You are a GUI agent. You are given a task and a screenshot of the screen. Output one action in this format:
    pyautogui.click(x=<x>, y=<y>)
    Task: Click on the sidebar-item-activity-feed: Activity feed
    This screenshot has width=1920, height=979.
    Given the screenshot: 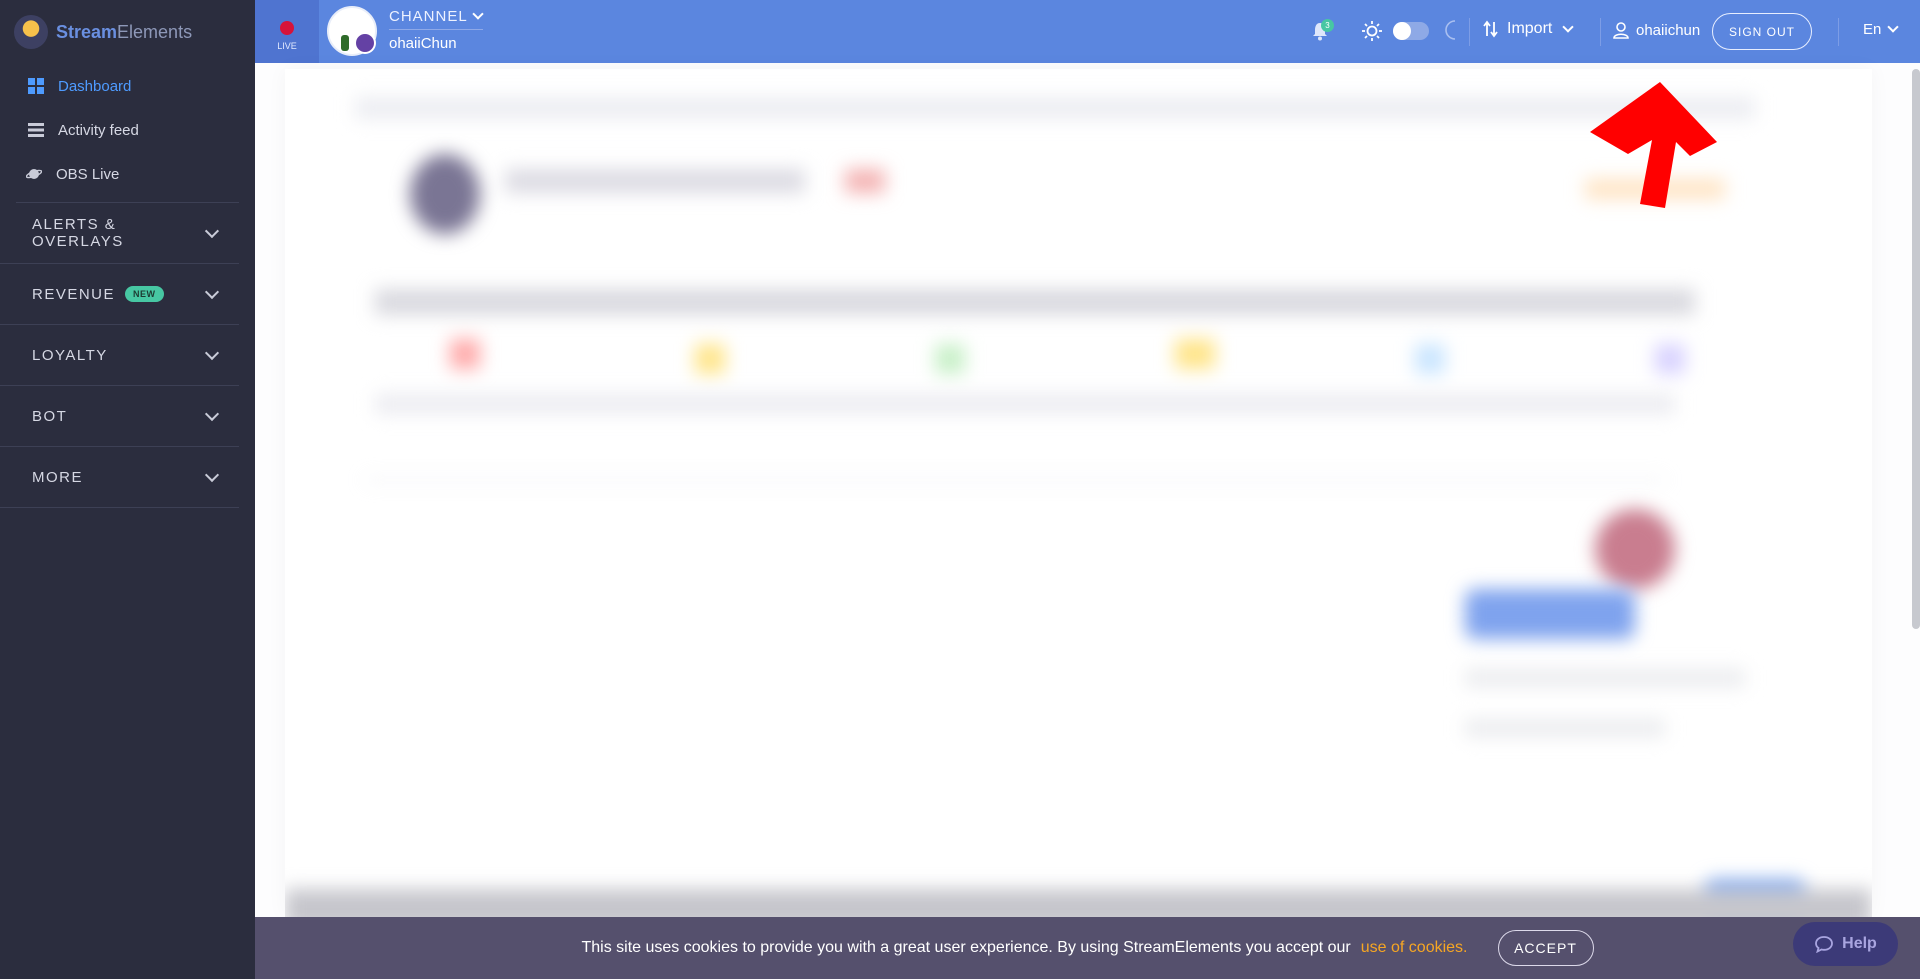 What is the action you would take?
    pyautogui.click(x=127, y=130)
    